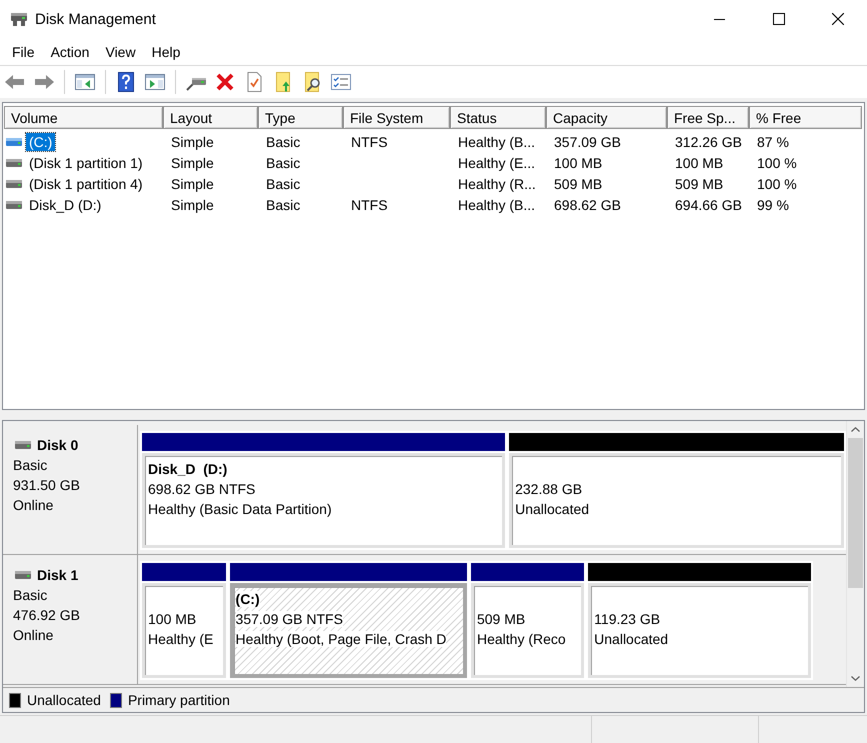 This screenshot has height=743, width=867. Describe the element at coordinates (70, 52) in the screenshot. I see `menu-item: Action` at that location.